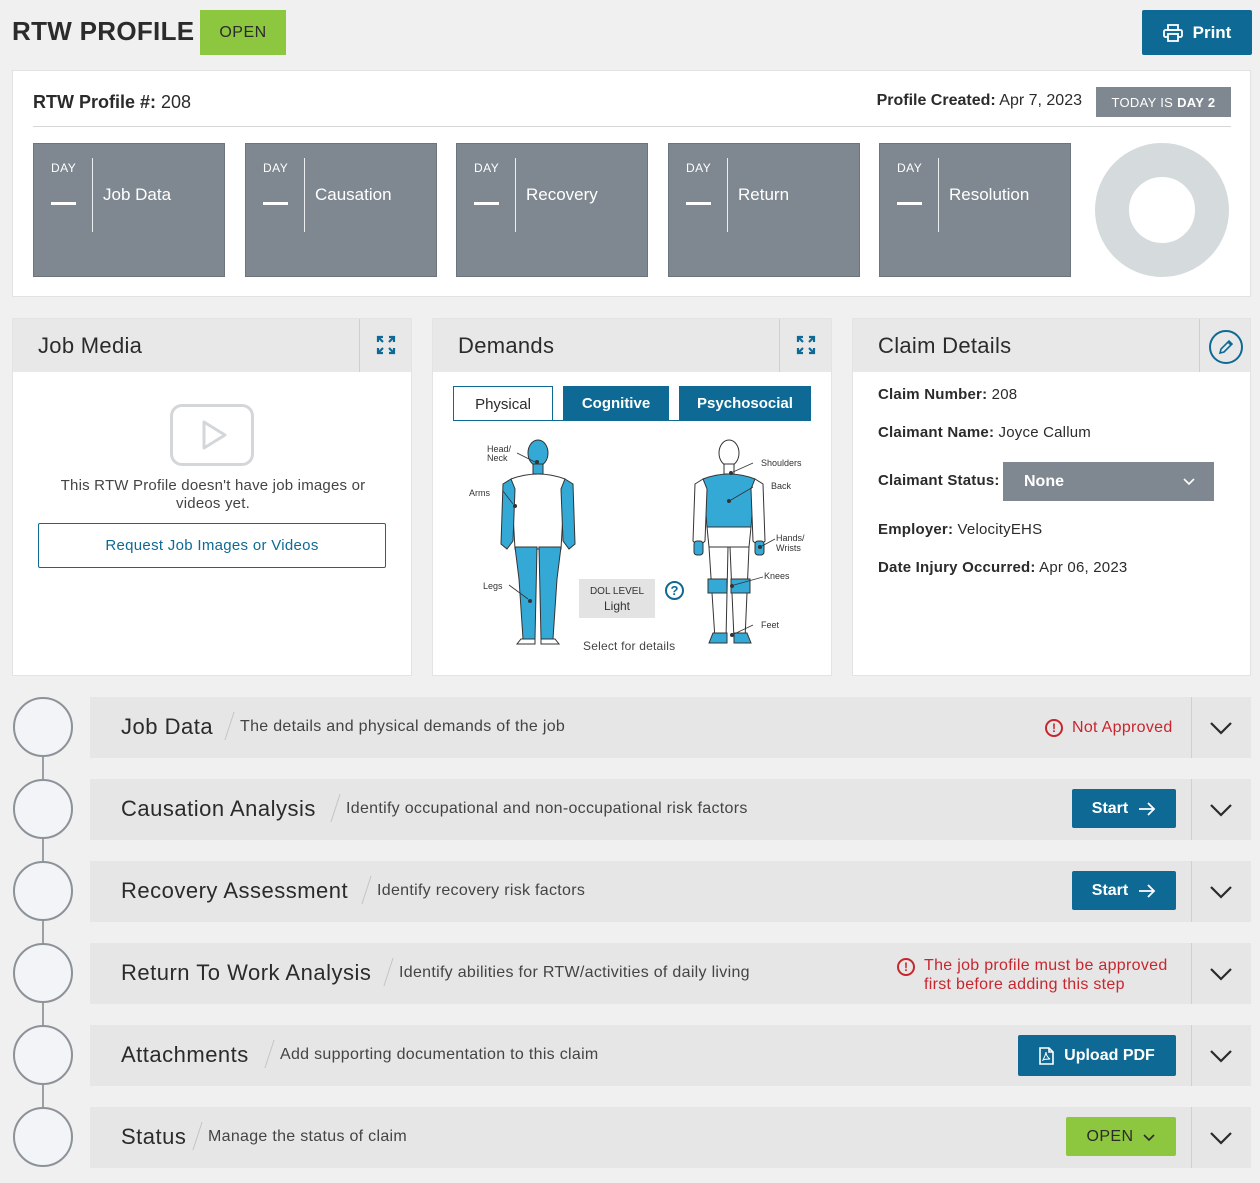 Image resolution: width=1260 pixels, height=1183 pixels. What do you see at coordinates (308, 1136) in the screenshot?
I see `step-description: Manage the status of claim` at bounding box center [308, 1136].